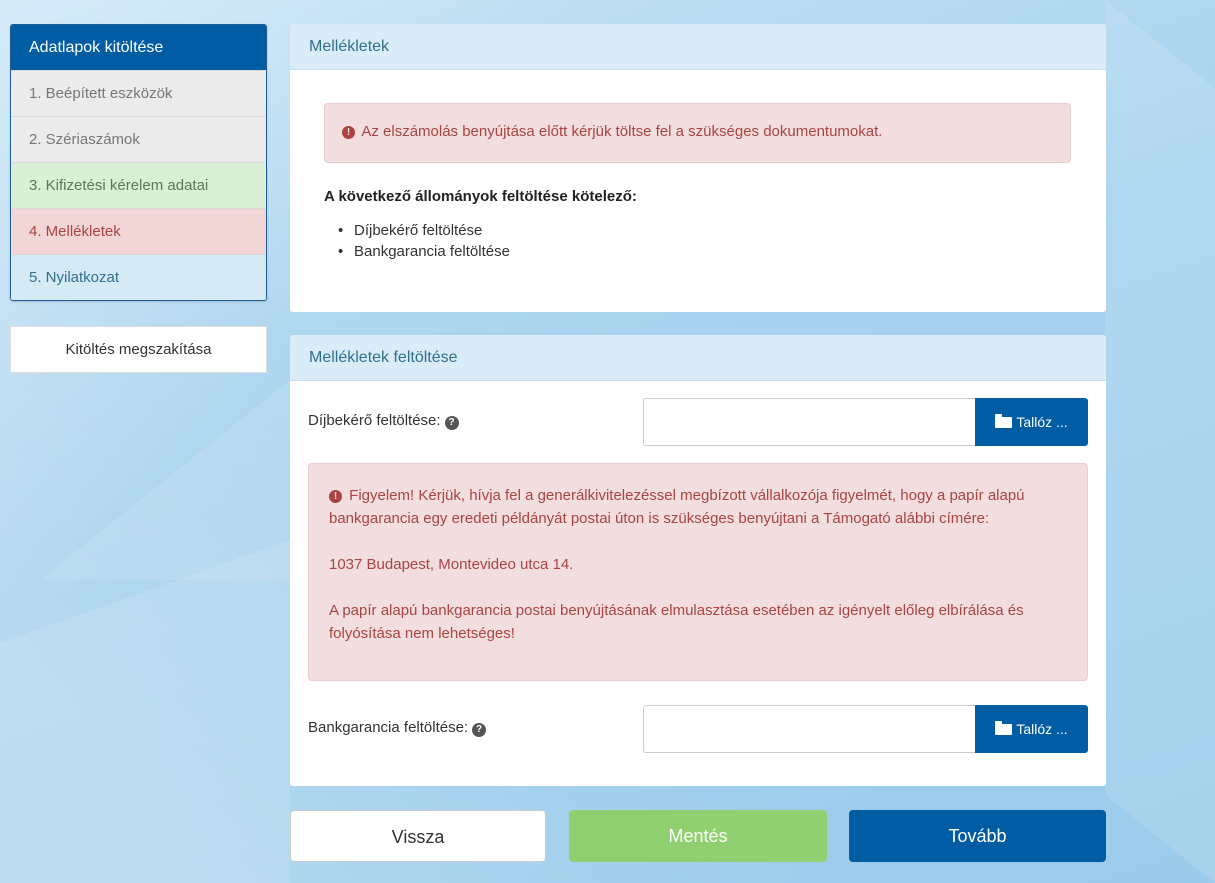  Describe the element at coordinates (977, 836) in the screenshot. I see `next-button: Tovább` at that location.